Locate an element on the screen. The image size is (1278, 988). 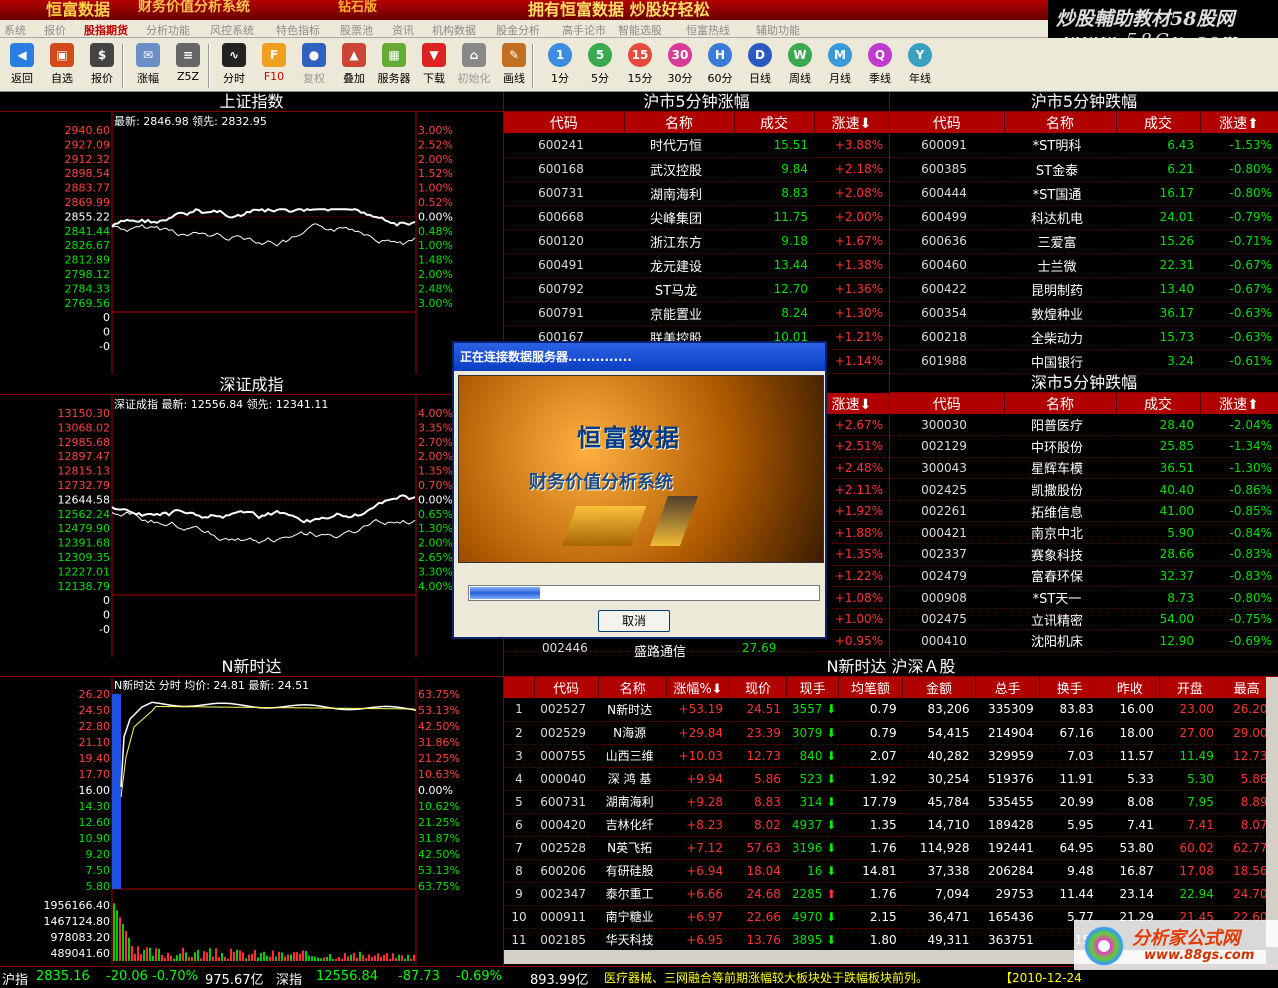
toolbar-button-0: ◀ 返回 is located at coordinates (22, 66).